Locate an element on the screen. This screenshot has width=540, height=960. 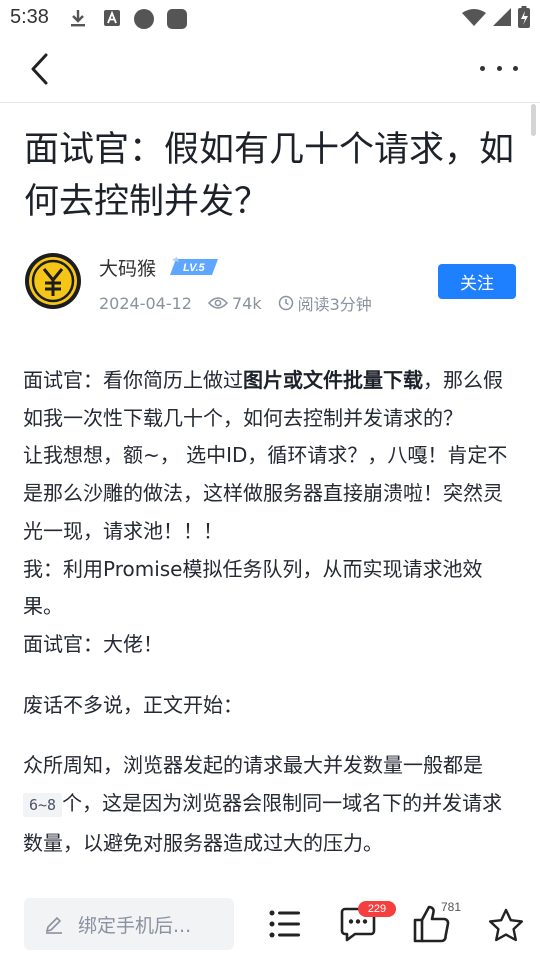
status-time: 5:38 is located at coordinates (29, 17).